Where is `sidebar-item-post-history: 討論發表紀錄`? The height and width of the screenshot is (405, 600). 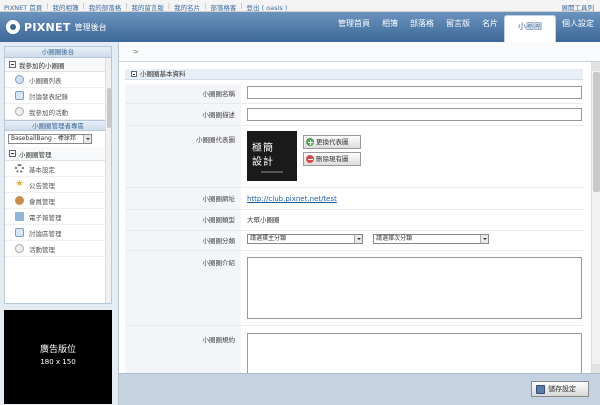
sidebar-item-post-history: 討論發表紀錄 is located at coordinates (58, 96).